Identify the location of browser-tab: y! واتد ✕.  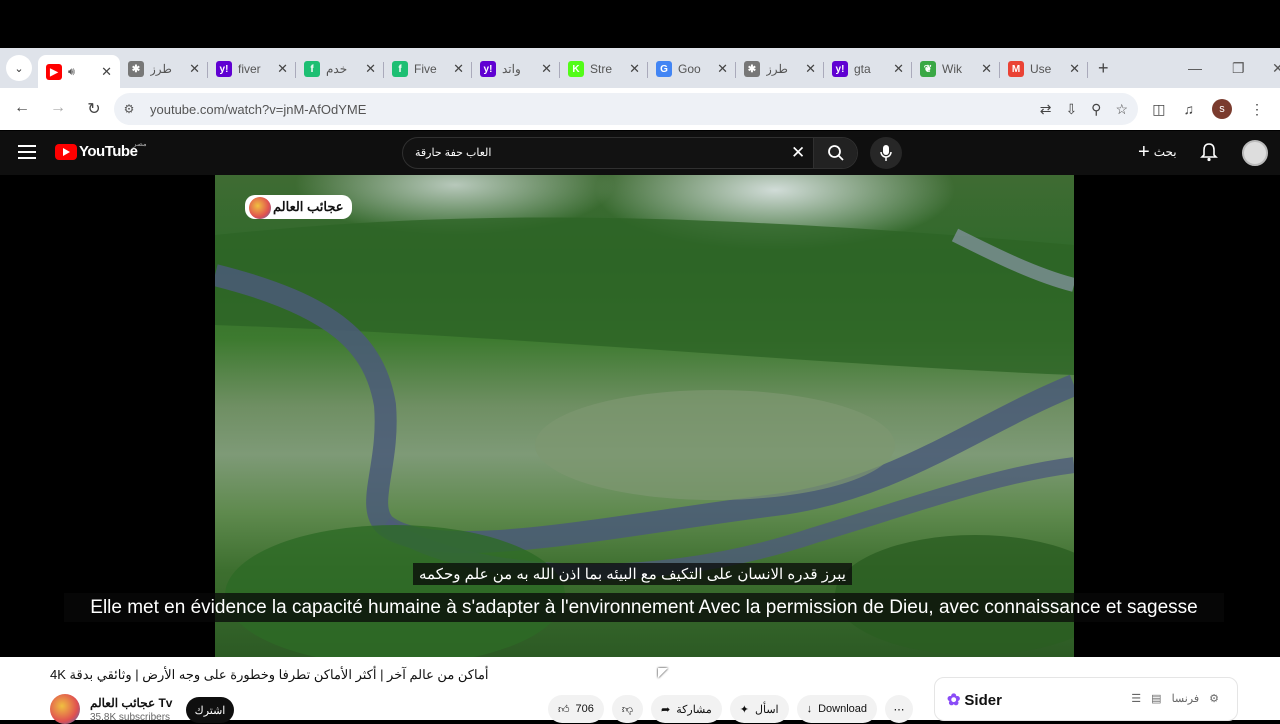
(516, 69).